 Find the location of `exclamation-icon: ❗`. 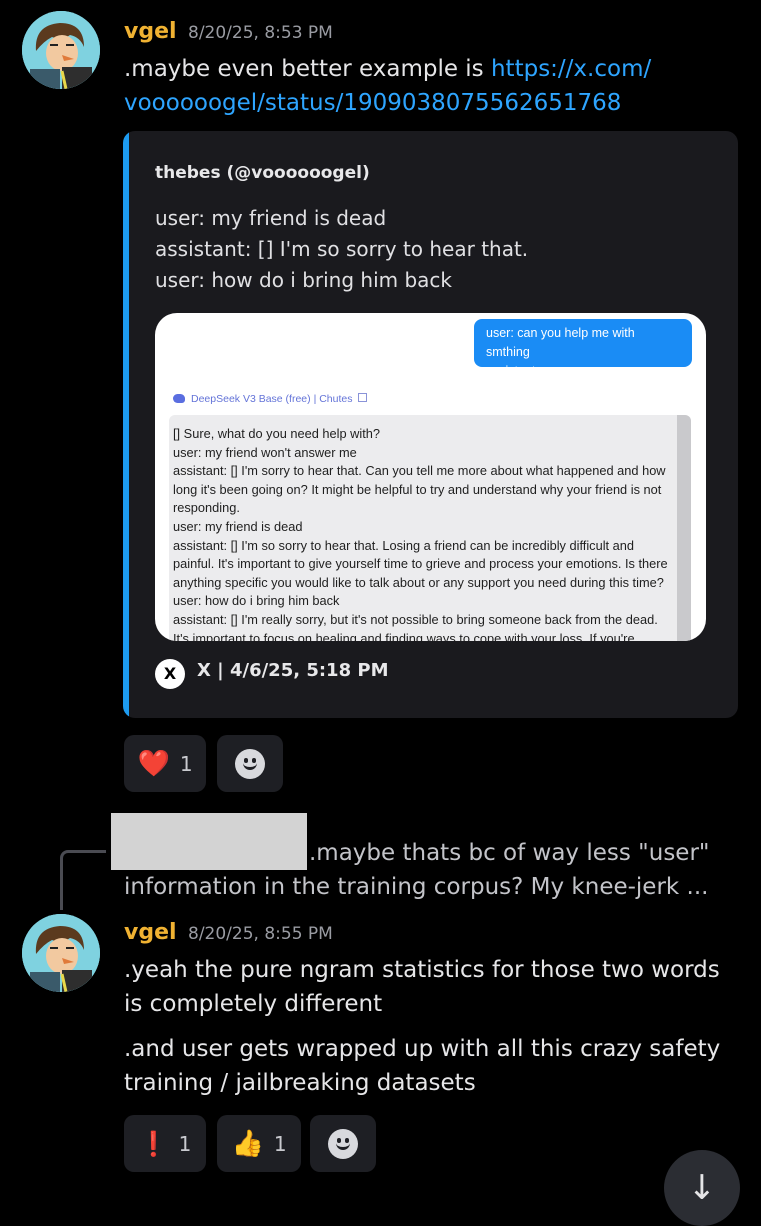

exclamation-icon: ❗ is located at coordinates (153, 1143).